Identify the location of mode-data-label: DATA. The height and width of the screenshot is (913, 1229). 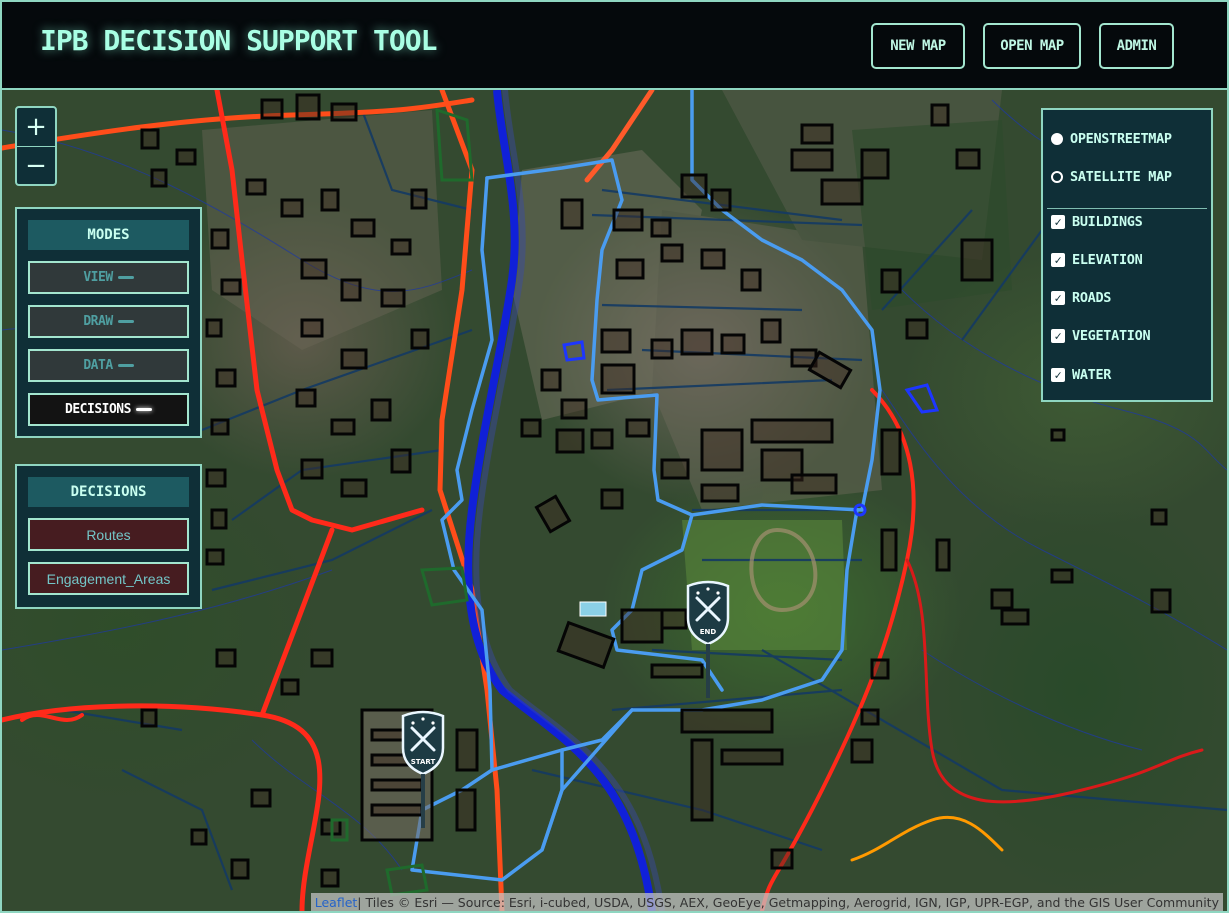
(98, 365).